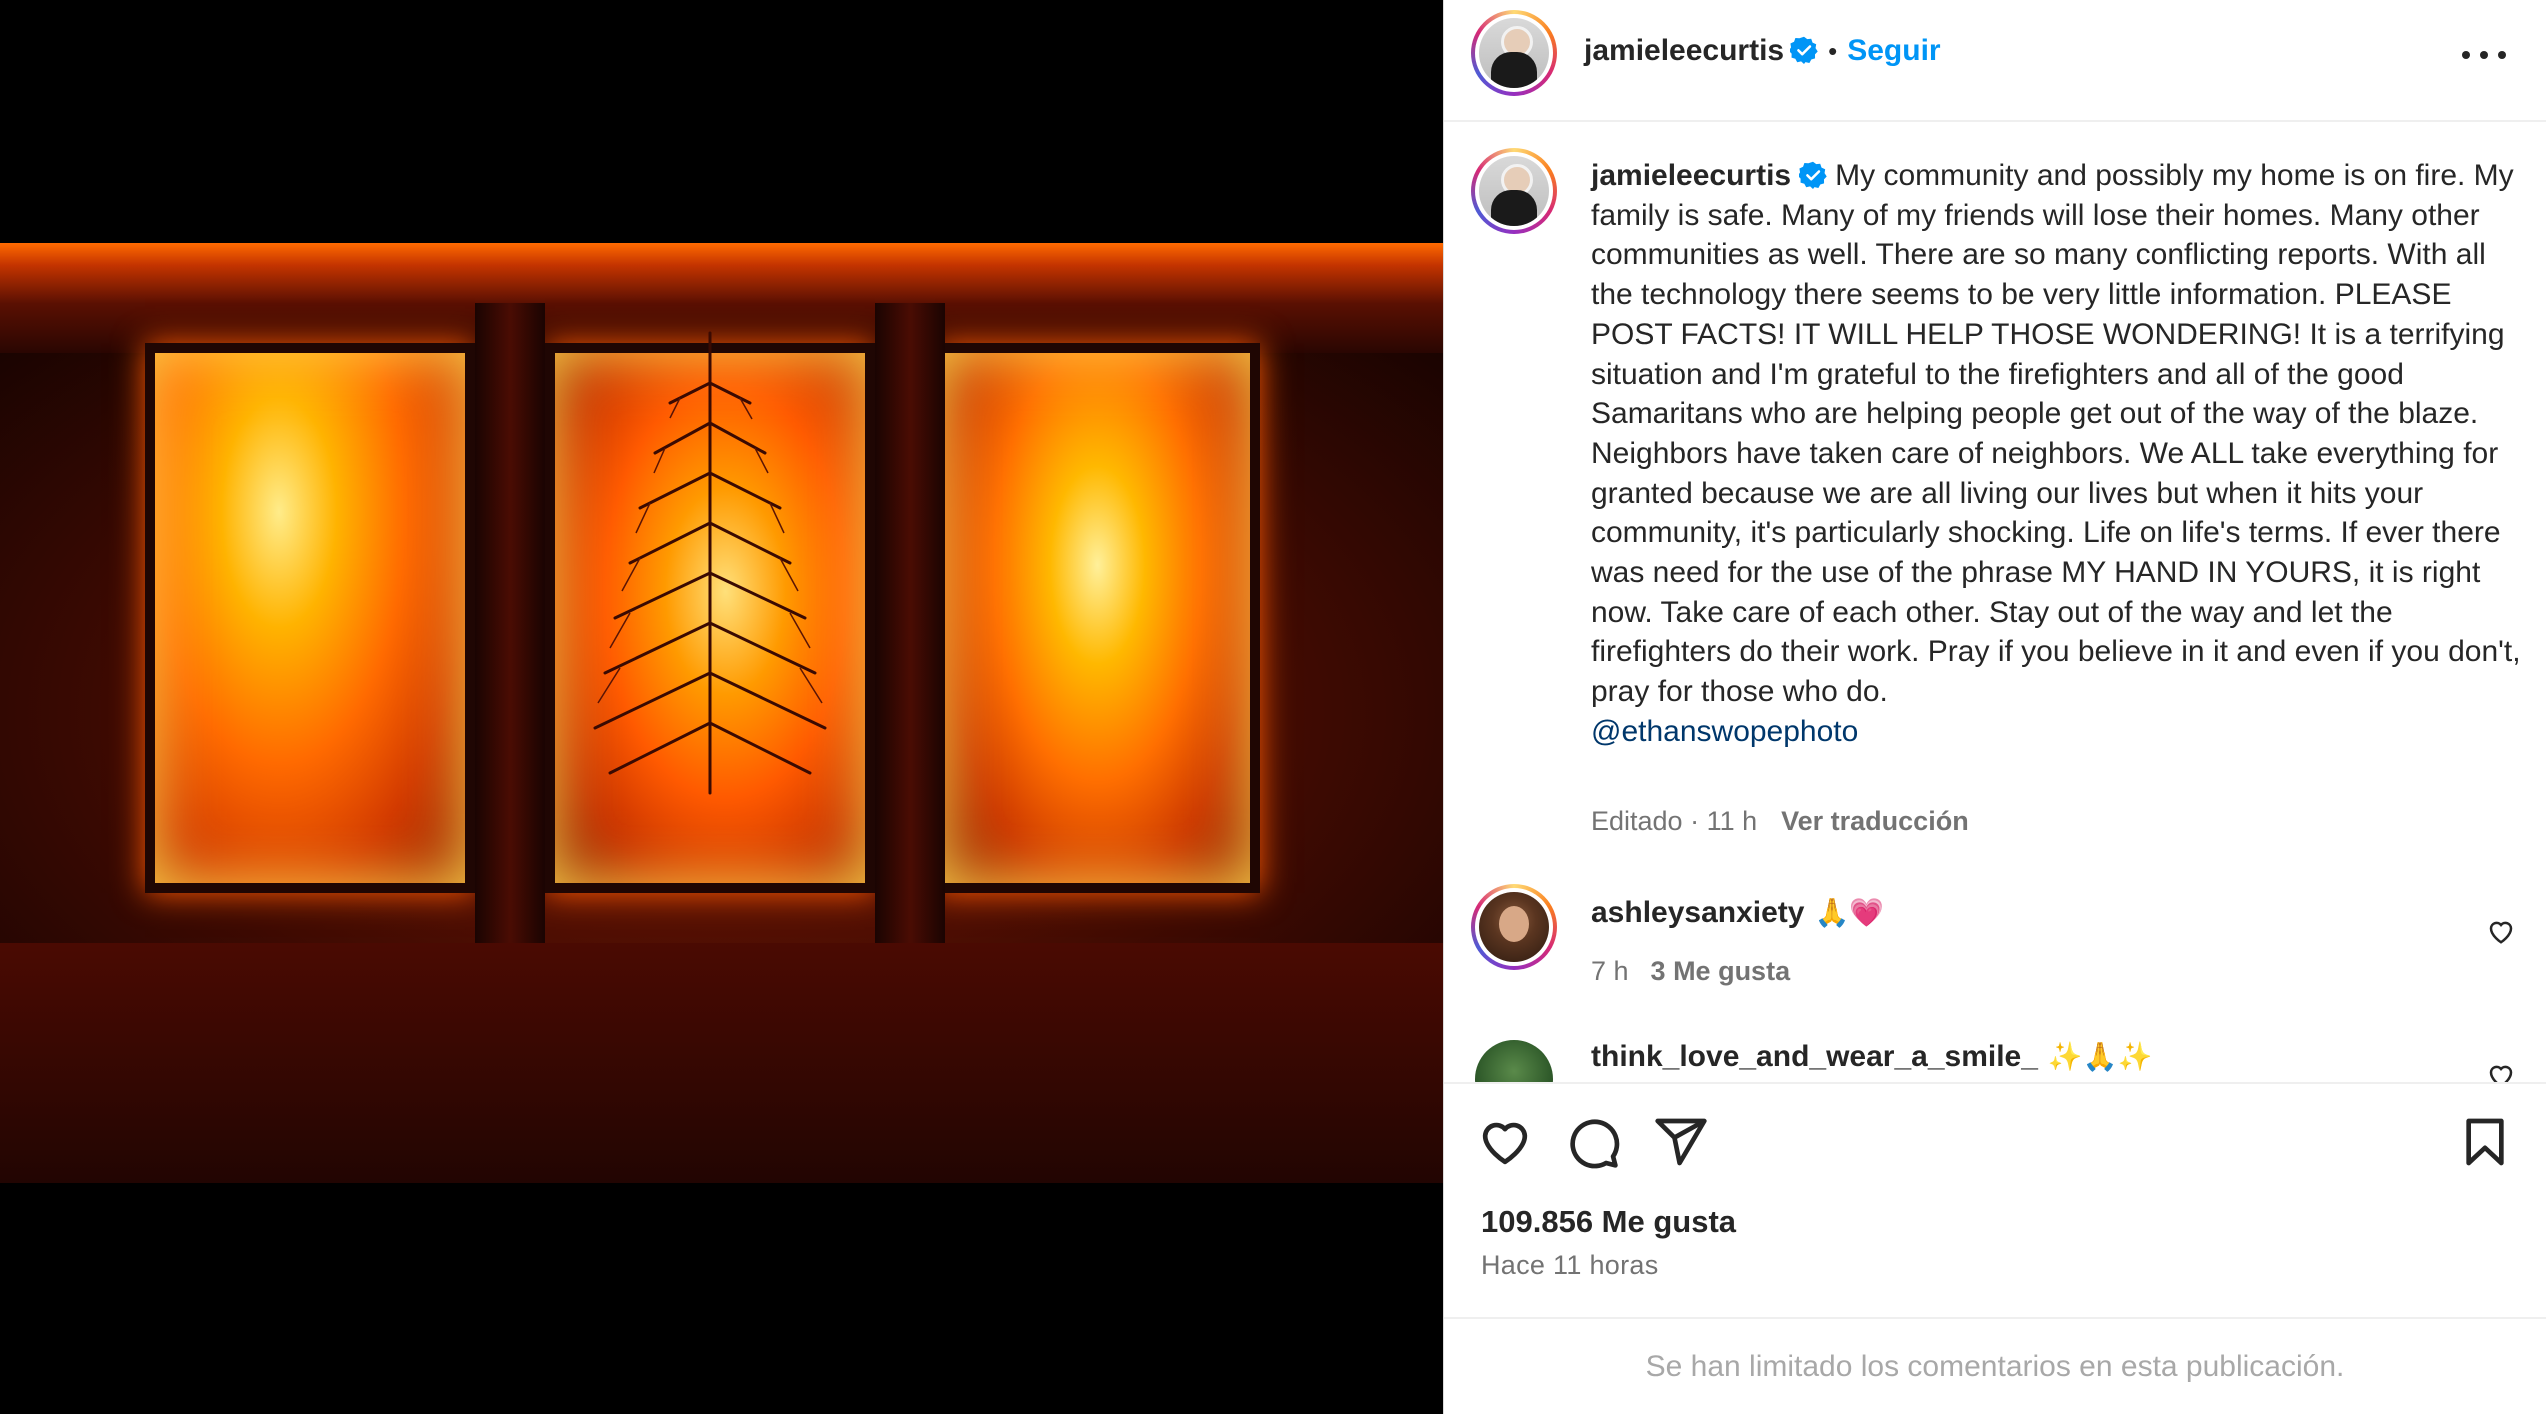 This screenshot has height=1414, width=2546. Describe the element at coordinates (710, 563) in the screenshot. I see `burning-tree-silhouette` at that location.